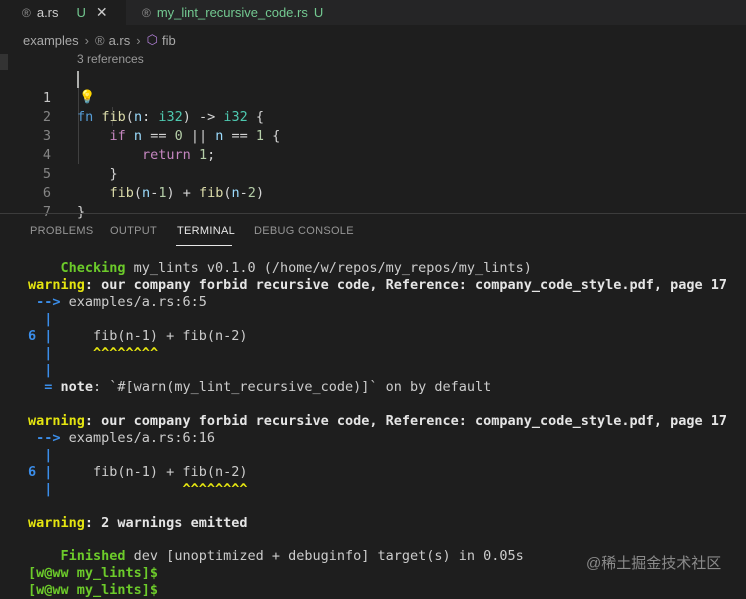 The image size is (746, 599). What do you see at coordinates (373, 116) in the screenshot?
I see `code-line: 2 if n == 0 || n == 1 {` at bounding box center [373, 116].